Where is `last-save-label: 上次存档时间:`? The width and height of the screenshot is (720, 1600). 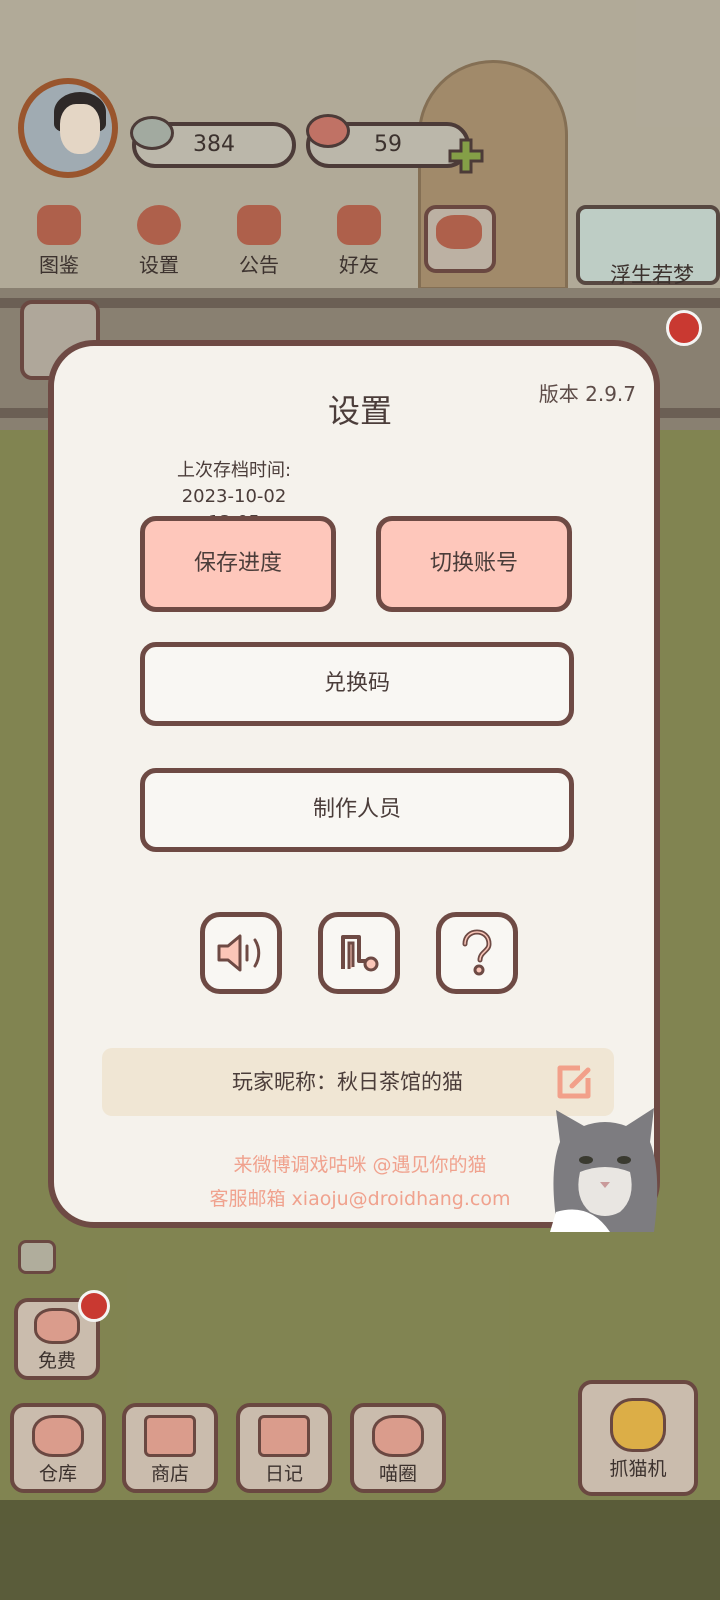
last-save-label: 上次存档时间: is located at coordinates (234, 470).